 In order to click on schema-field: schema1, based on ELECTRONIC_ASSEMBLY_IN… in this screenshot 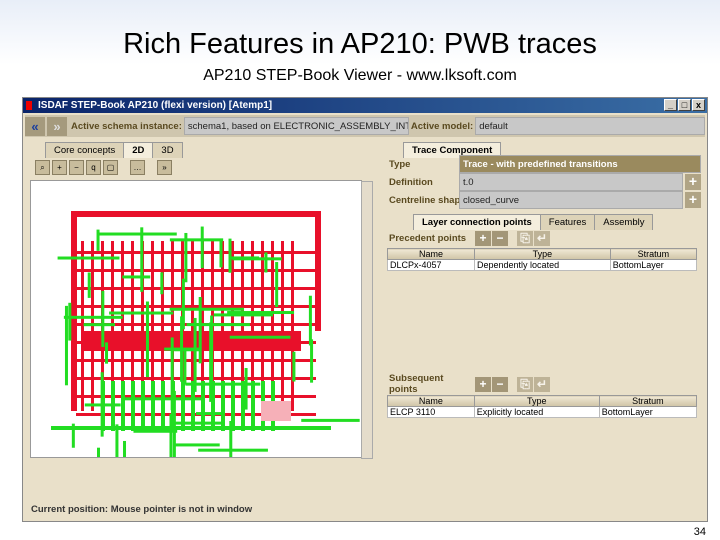, I will do `click(296, 126)`.